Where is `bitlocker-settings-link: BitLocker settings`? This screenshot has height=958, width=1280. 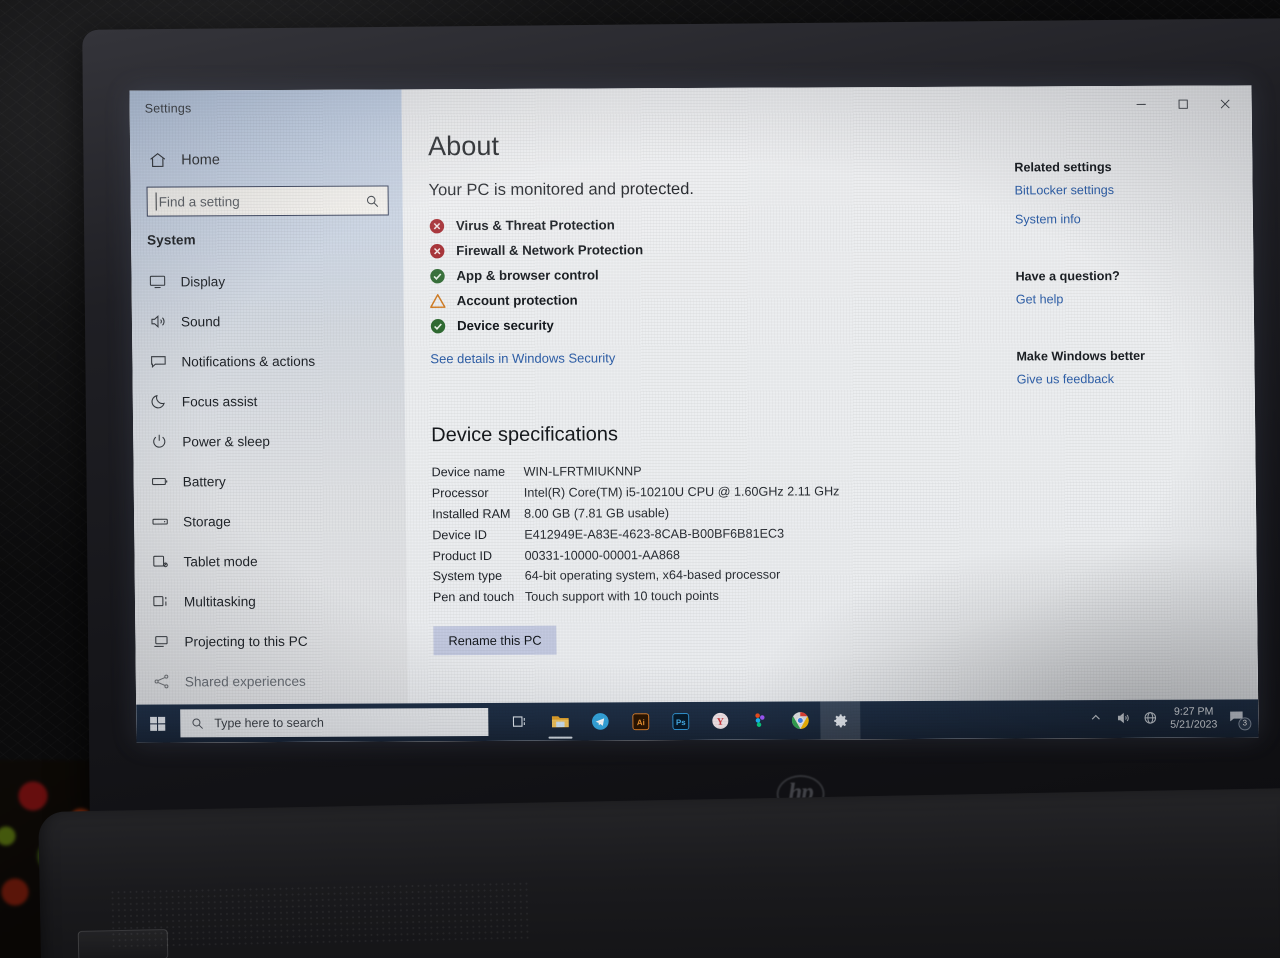 bitlocker-settings-link: BitLocker settings is located at coordinates (1130, 189).